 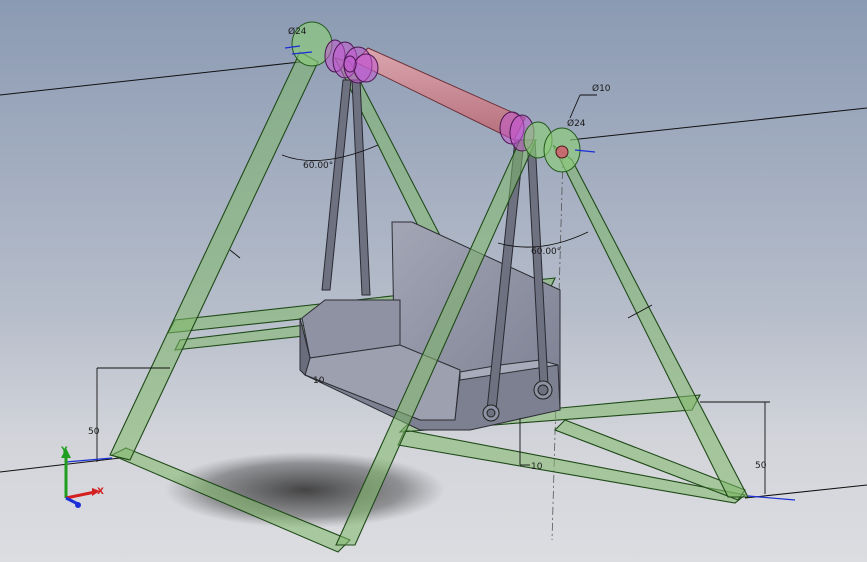 What do you see at coordinates (318, 166) in the screenshot?
I see `dim-left-angle: 60.00°` at bounding box center [318, 166].